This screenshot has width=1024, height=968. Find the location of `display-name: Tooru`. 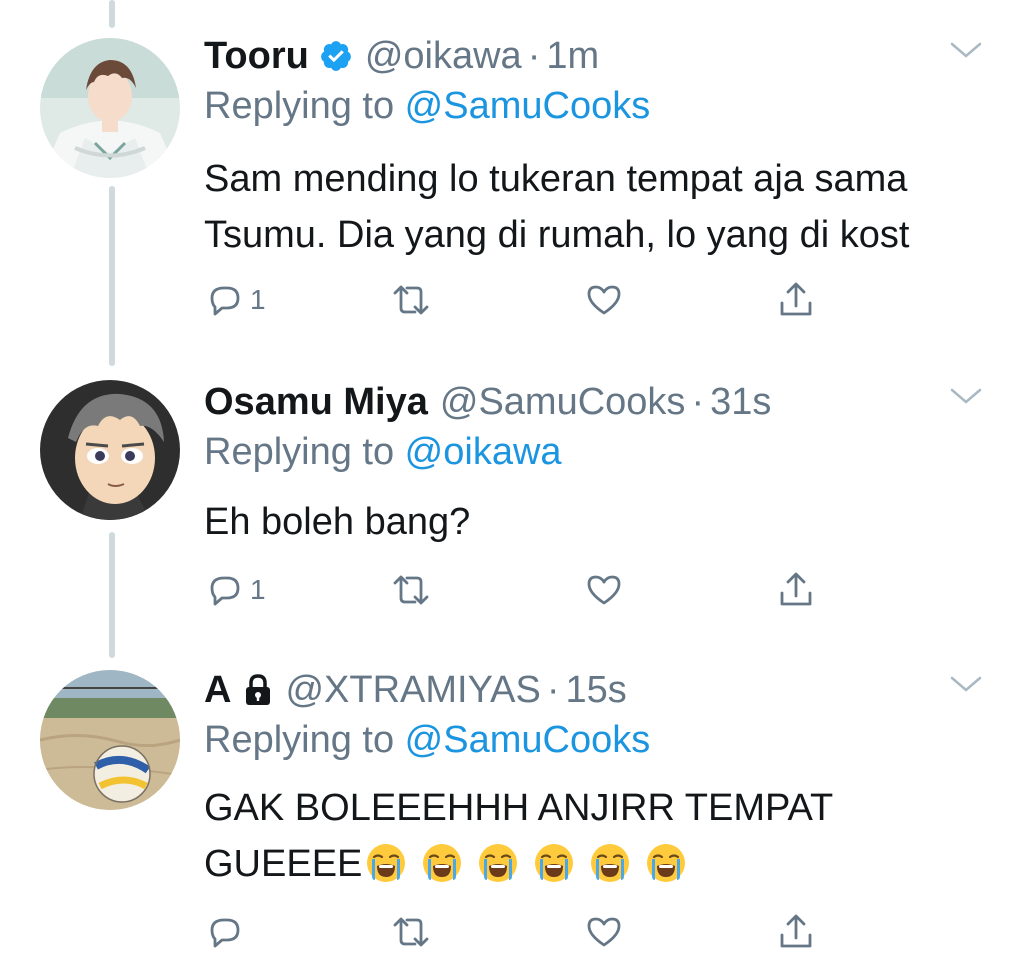

display-name: Tooru is located at coordinates (256, 56).